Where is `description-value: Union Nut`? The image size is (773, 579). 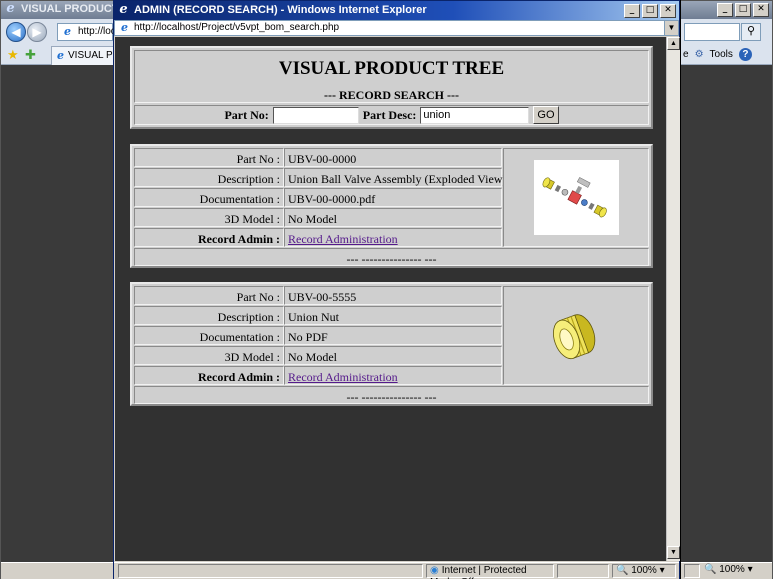
description-value: Union Nut is located at coordinates (393, 315).